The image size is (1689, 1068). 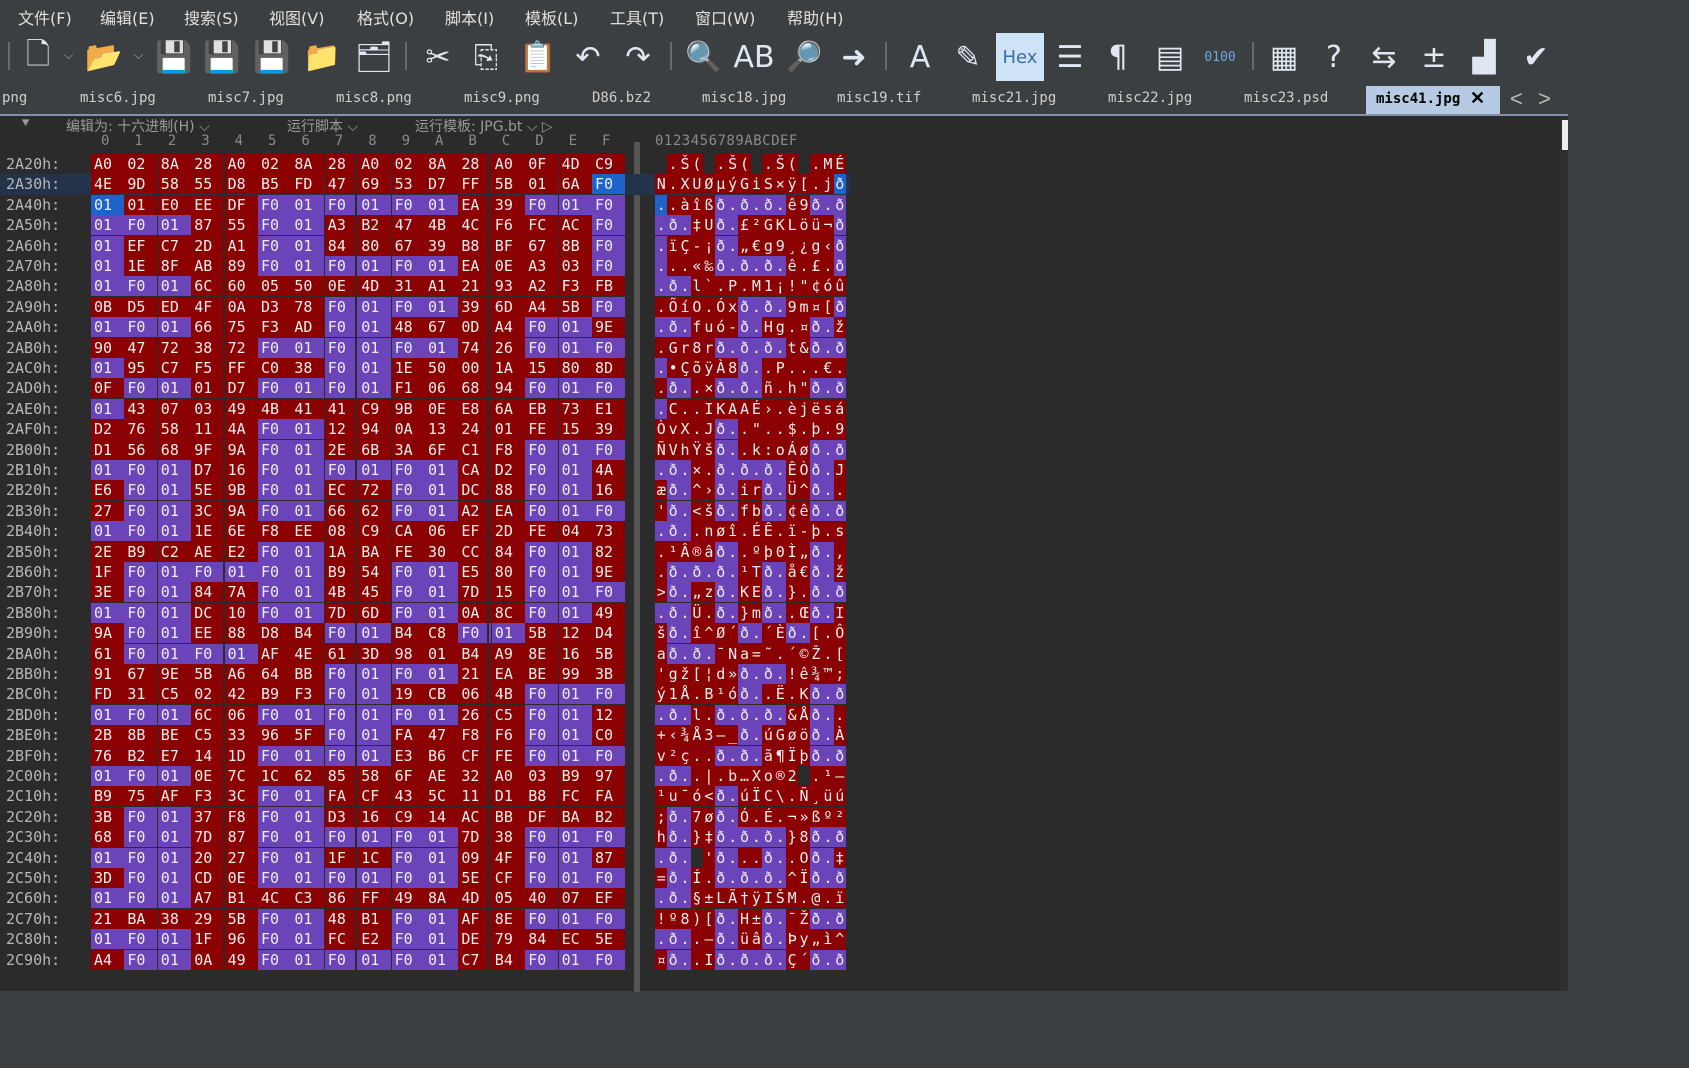 What do you see at coordinates (575, 531) in the screenshot?
I see `hex-byte: 04` at bounding box center [575, 531].